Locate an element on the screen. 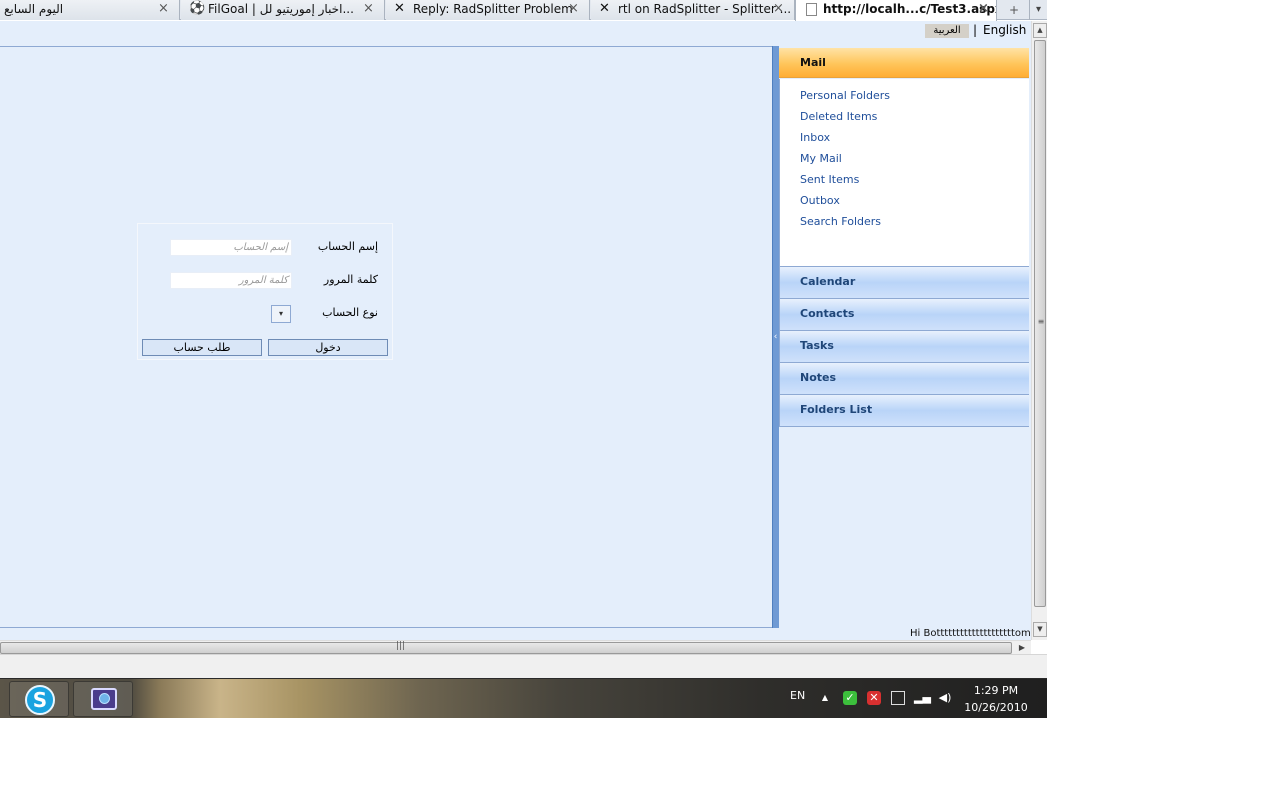 This screenshot has width=1280, height=800. password-input: كلمة المرور is located at coordinates (231, 280).